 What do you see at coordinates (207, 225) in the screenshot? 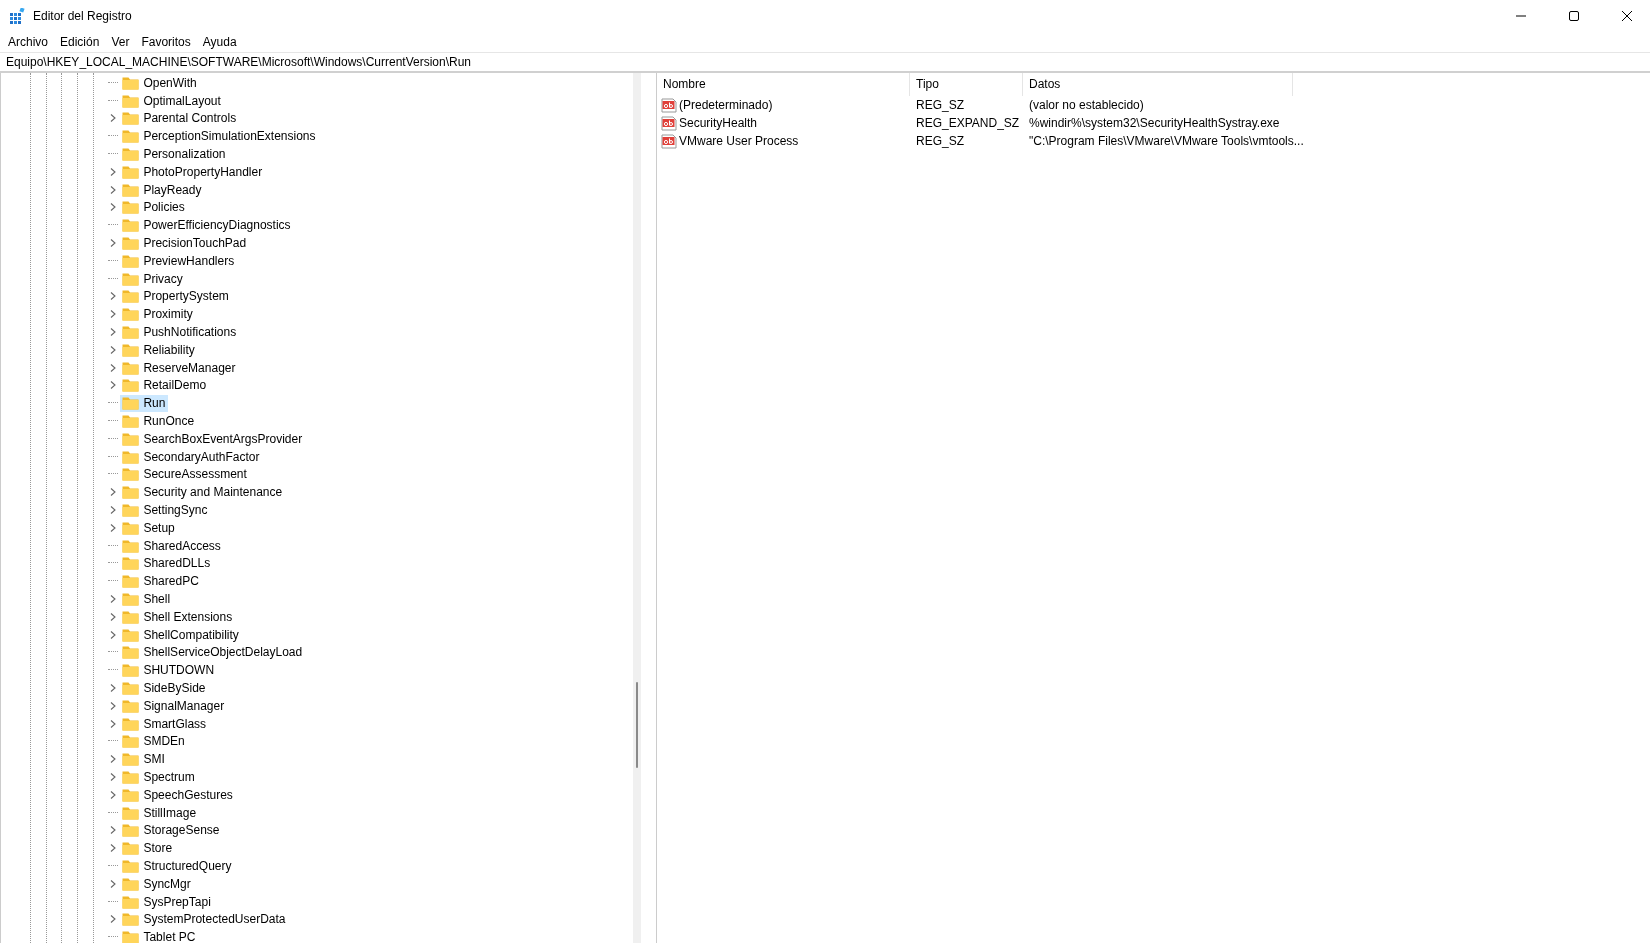
I see `tree-item: PowerEfficiencyDiagnostics` at bounding box center [207, 225].